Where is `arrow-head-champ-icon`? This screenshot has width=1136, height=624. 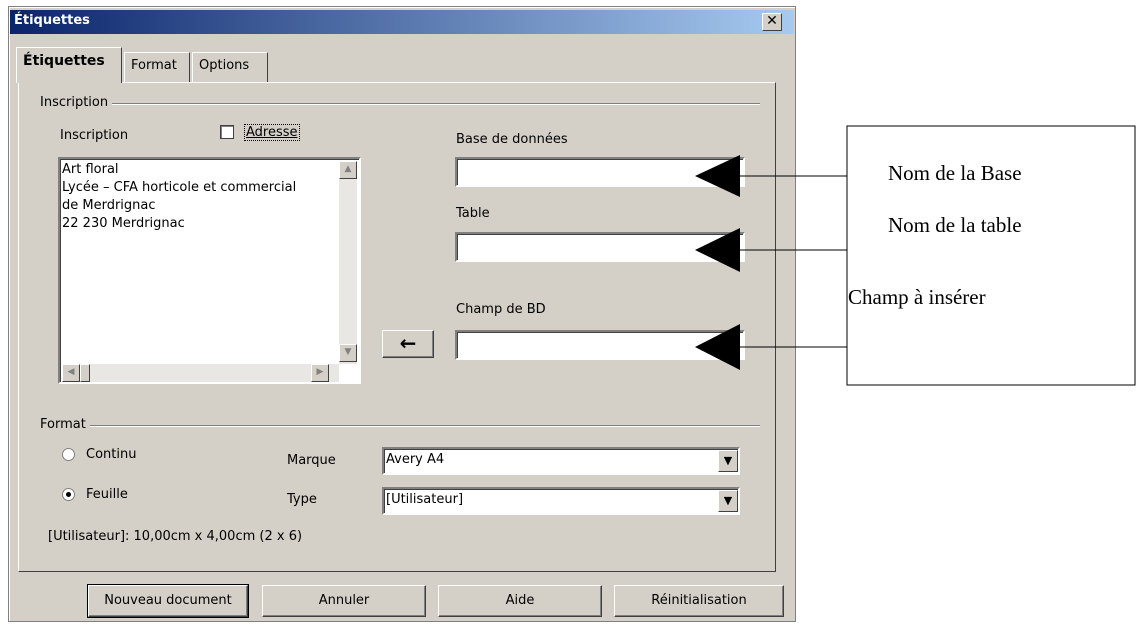 arrow-head-champ-icon is located at coordinates (717, 347).